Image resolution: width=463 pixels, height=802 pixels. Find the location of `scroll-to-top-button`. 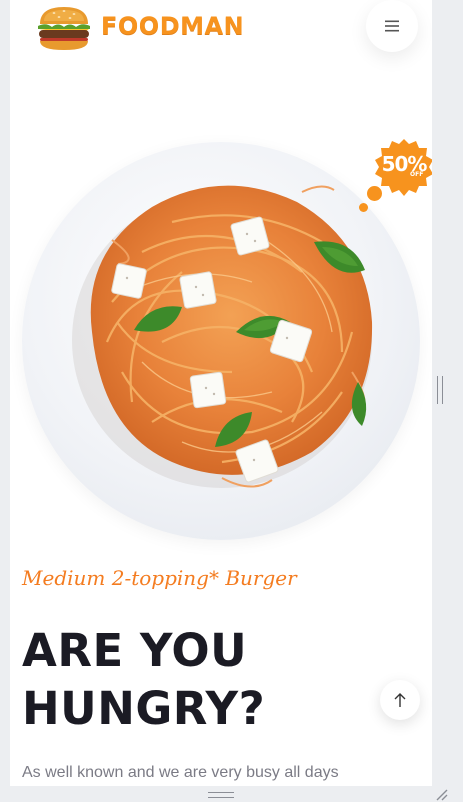

scroll-to-top-button is located at coordinates (400, 700).